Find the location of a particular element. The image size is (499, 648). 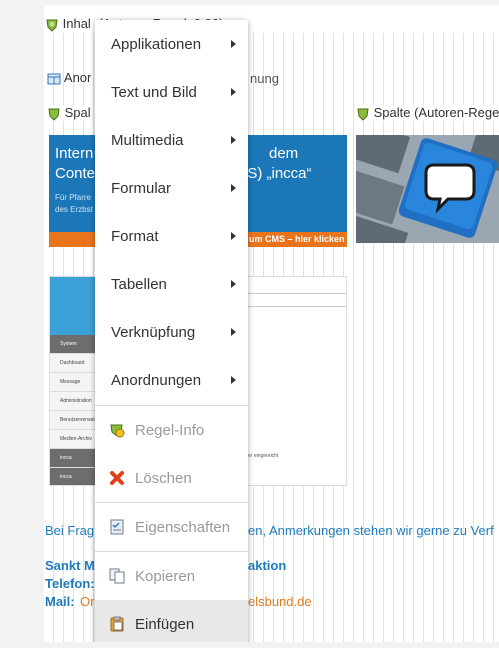

menu-item-label: Multimedia is located at coordinates (147, 140).